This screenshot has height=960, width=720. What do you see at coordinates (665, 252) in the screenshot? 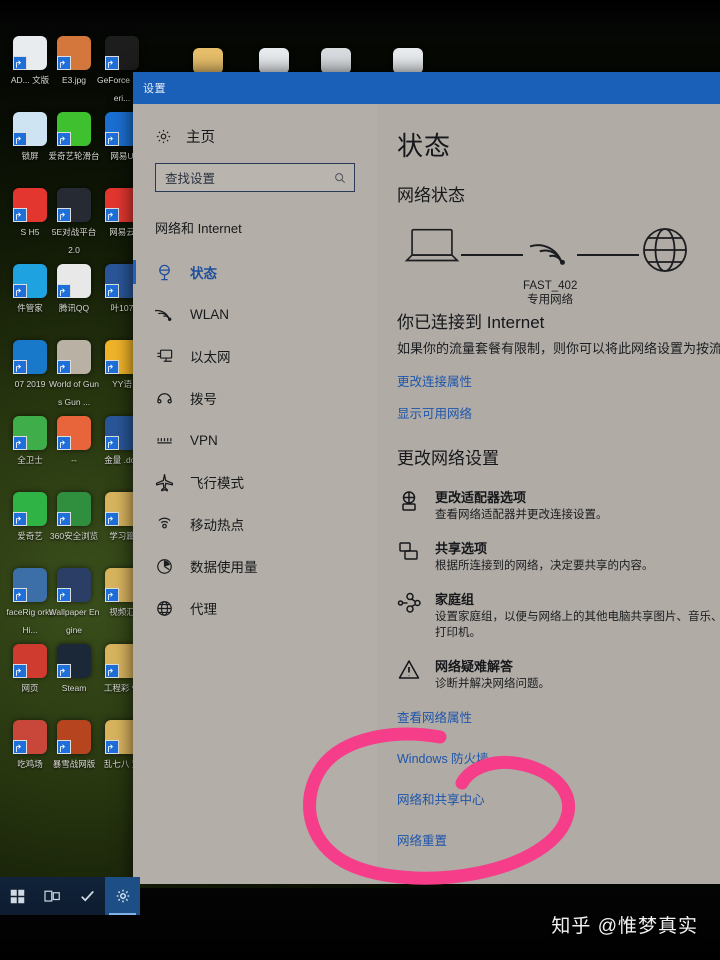
I see `globe-icon` at bounding box center [665, 252].